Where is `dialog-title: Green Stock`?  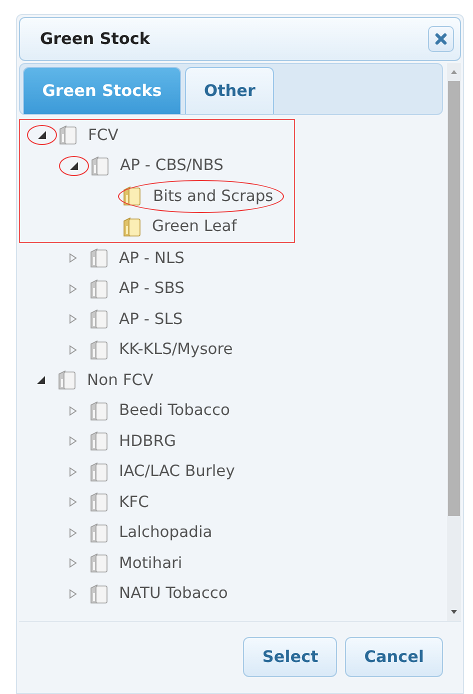 dialog-title: Green Stock is located at coordinates (95, 39).